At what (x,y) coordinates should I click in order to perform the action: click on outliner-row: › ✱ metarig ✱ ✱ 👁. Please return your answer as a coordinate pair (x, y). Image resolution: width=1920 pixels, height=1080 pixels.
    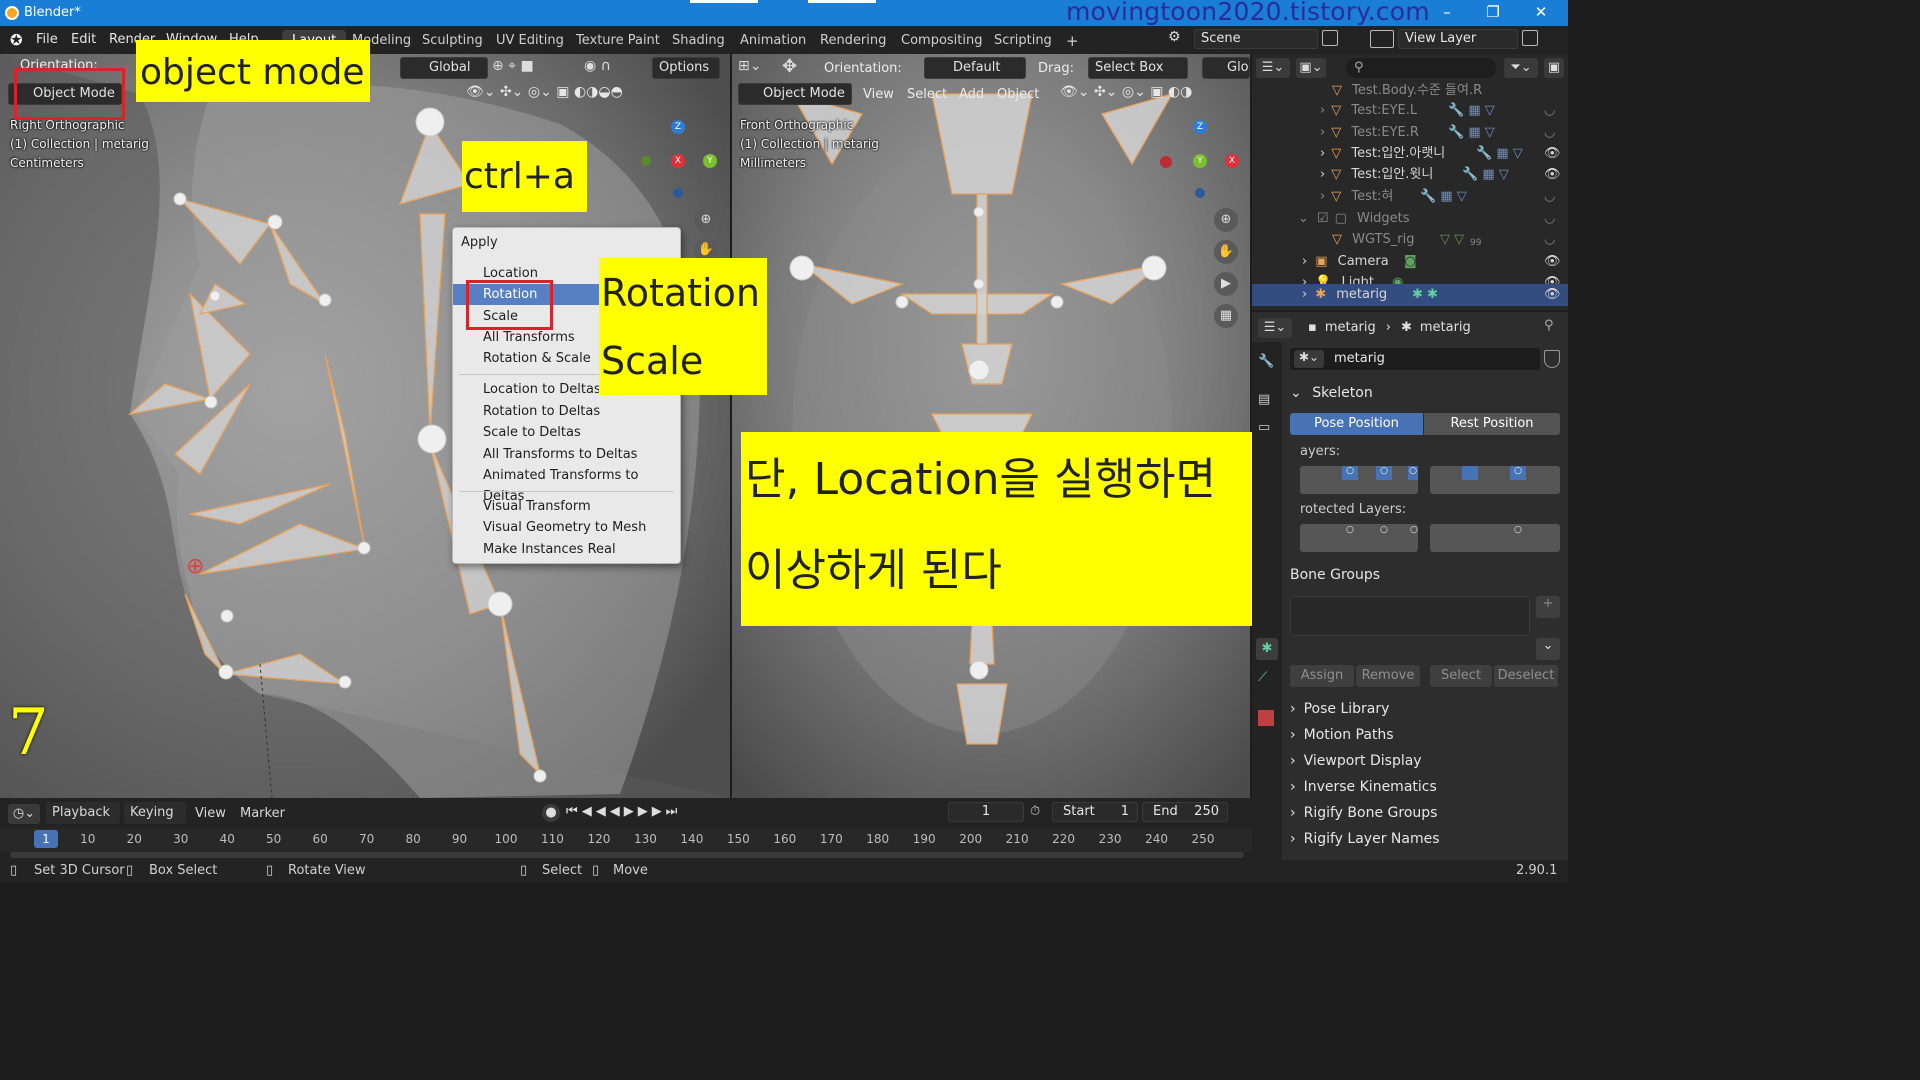
    Looking at the image, I should click on (1410, 295).